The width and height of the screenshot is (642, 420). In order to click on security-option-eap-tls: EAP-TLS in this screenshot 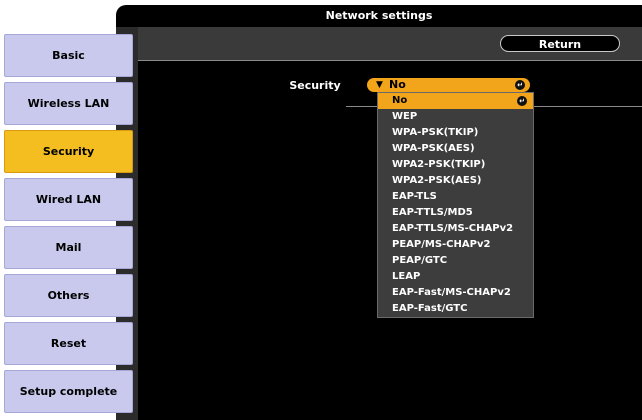, I will do `click(455, 197)`.